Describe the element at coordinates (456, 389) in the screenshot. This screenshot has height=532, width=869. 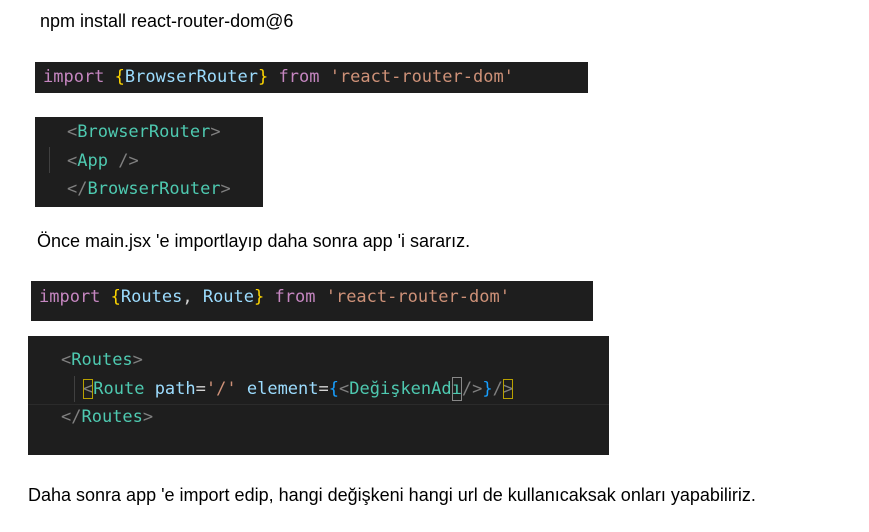
I see `text-cursor: ı` at that location.